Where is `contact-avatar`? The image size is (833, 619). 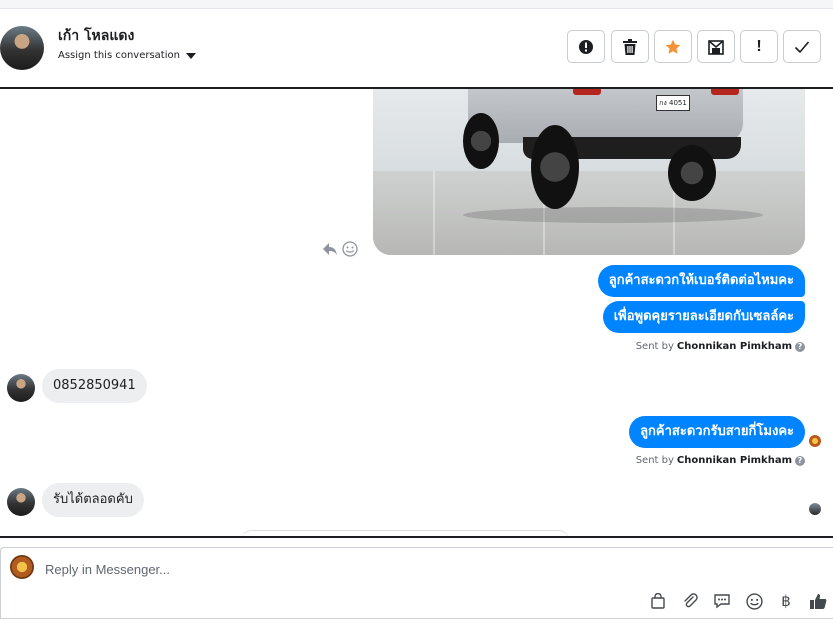 contact-avatar is located at coordinates (22, 48).